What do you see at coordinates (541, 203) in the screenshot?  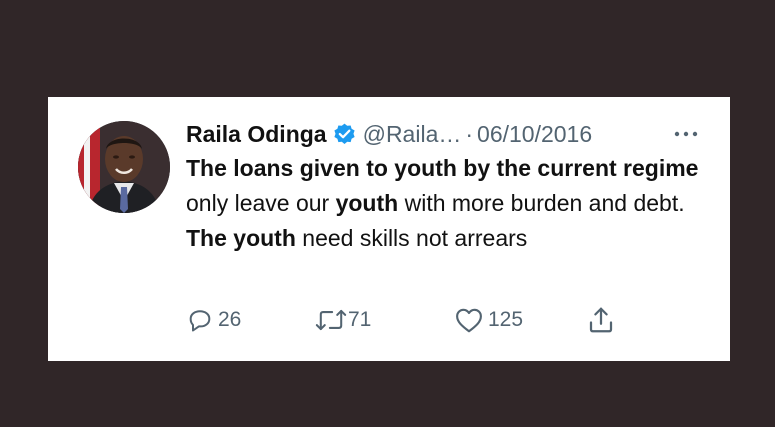 I see `tweet-text-plain-2: with more burden and debt.` at bounding box center [541, 203].